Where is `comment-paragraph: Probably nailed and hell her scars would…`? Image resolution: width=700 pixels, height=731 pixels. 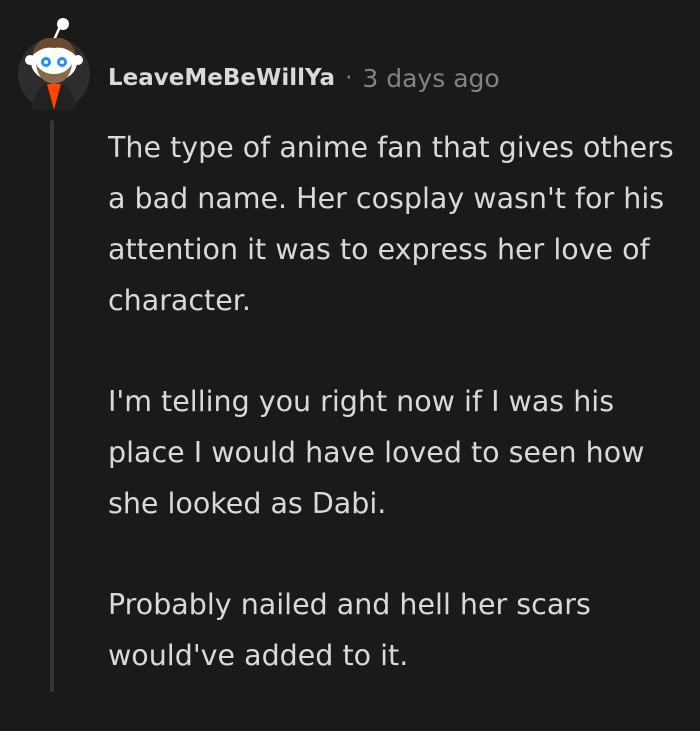 comment-paragraph: Probably nailed and hell her scars would… is located at coordinates (349, 630).